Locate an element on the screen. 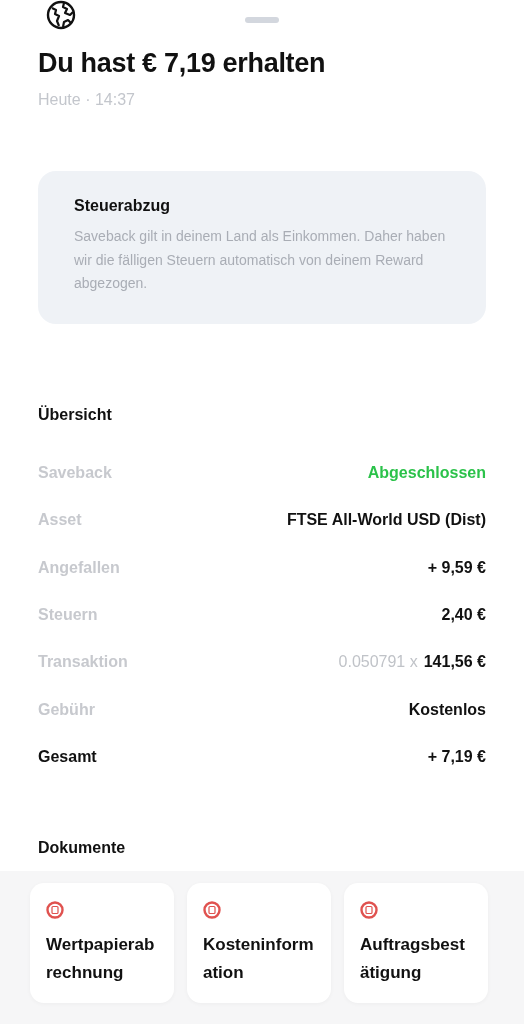 Image resolution: width=524 pixels, height=1024 pixels. row-label: Gesamt is located at coordinates (67, 756).